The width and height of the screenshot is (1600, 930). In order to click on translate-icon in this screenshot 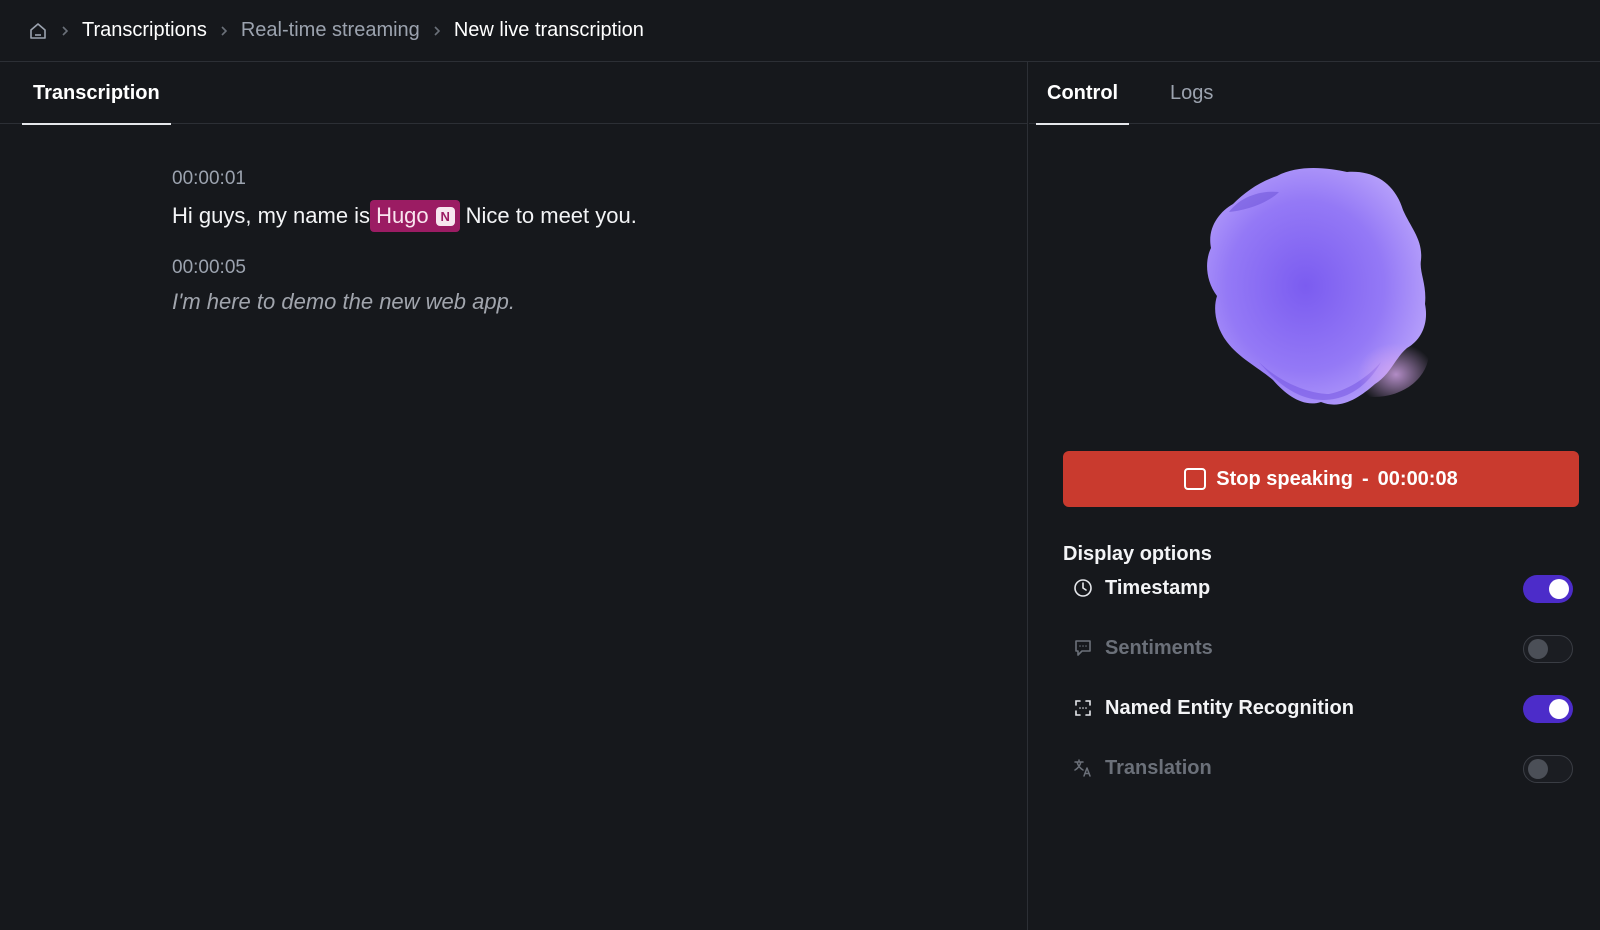, I will do `click(1083, 768)`.